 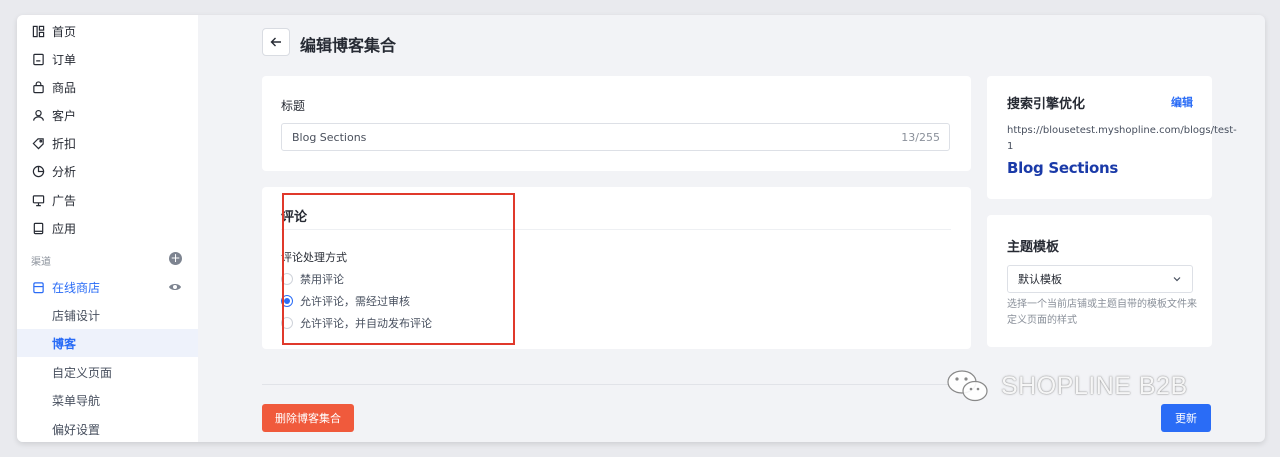 What do you see at coordinates (107, 115) in the screenshot?
I see `sidebar-item-customers: 客户` at bounding box center [107, 115].